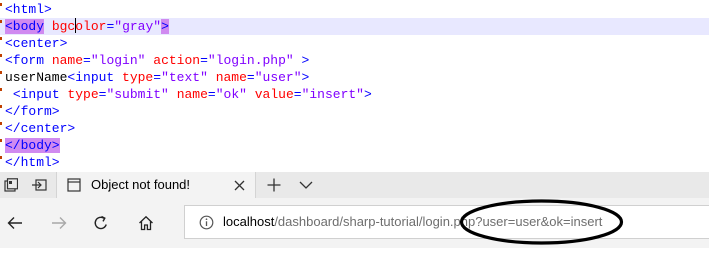 Image resolution: width=709 pixels, height=267 pixels. Describe the element at coordinates (28, 9) in the screenshot. I see `code-token: <html>` at that location.